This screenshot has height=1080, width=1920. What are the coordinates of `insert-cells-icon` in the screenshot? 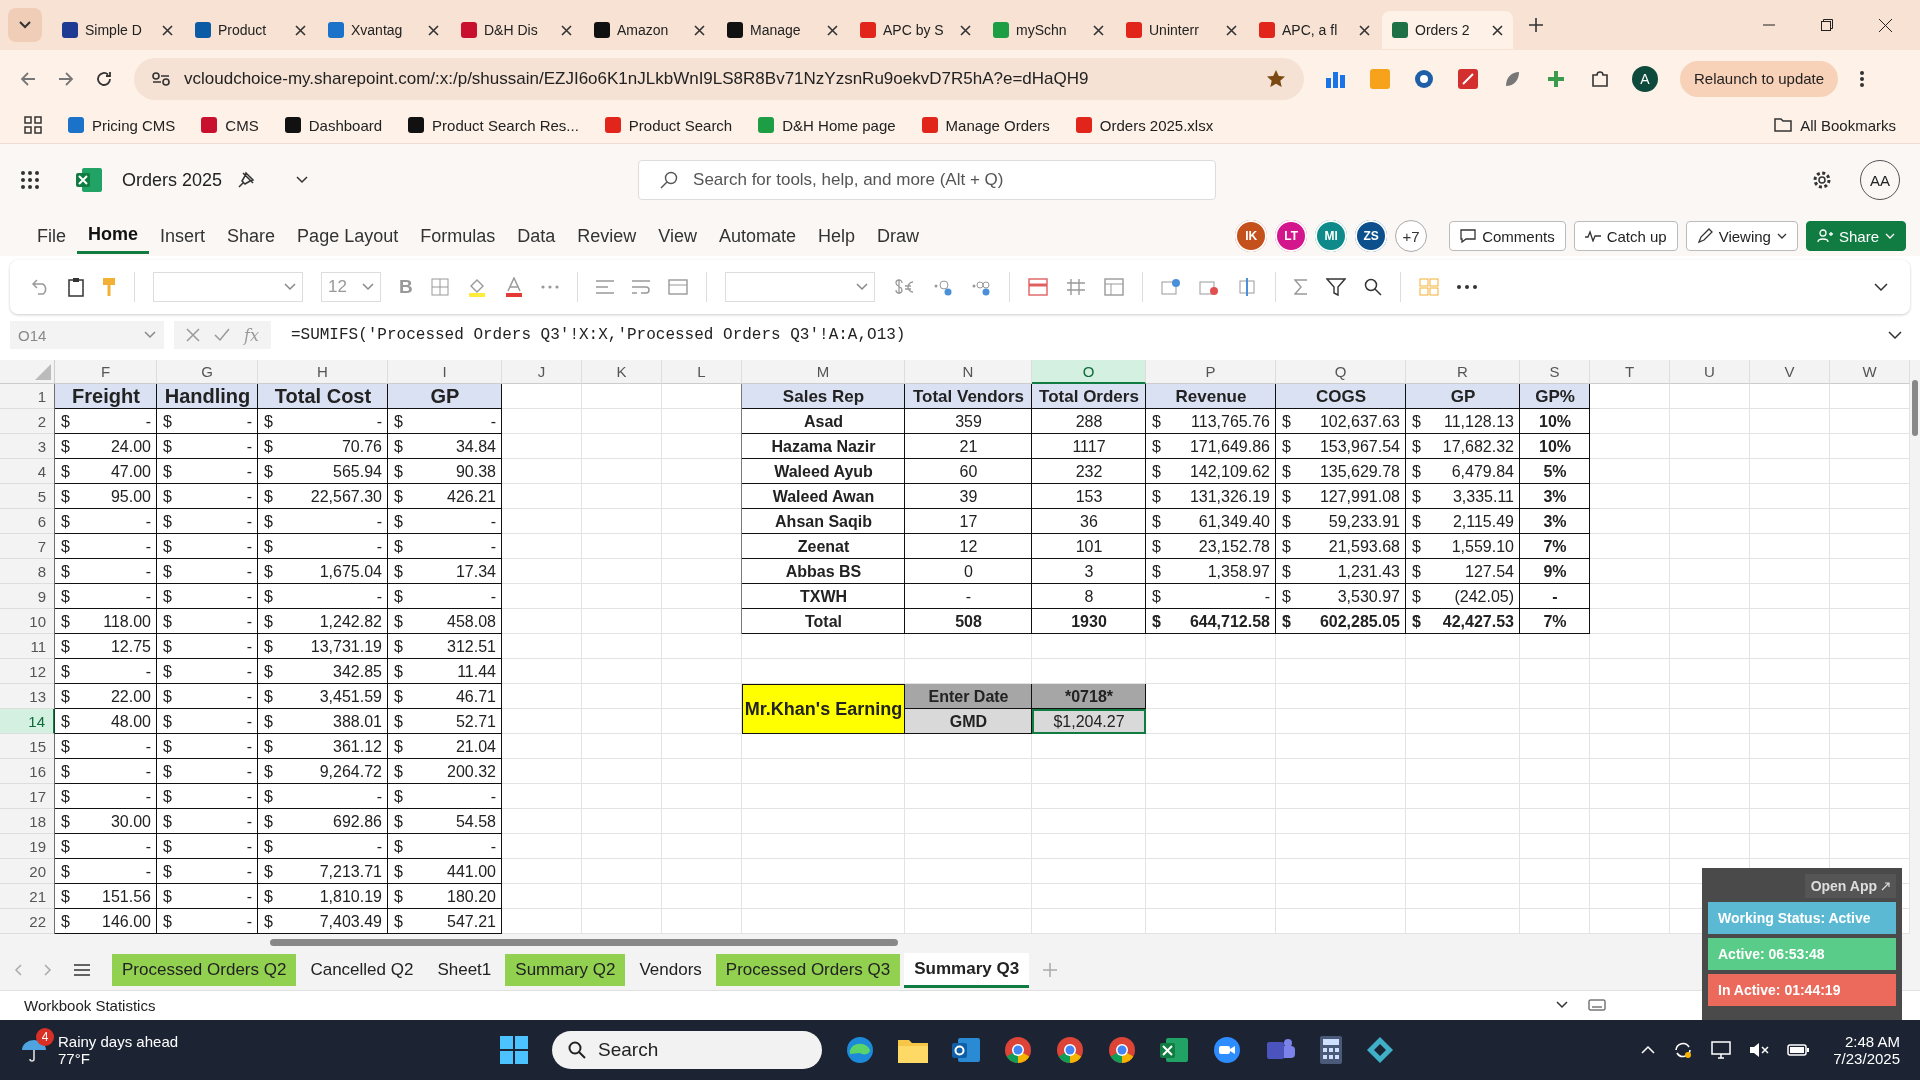 It's located at (1170, 287).